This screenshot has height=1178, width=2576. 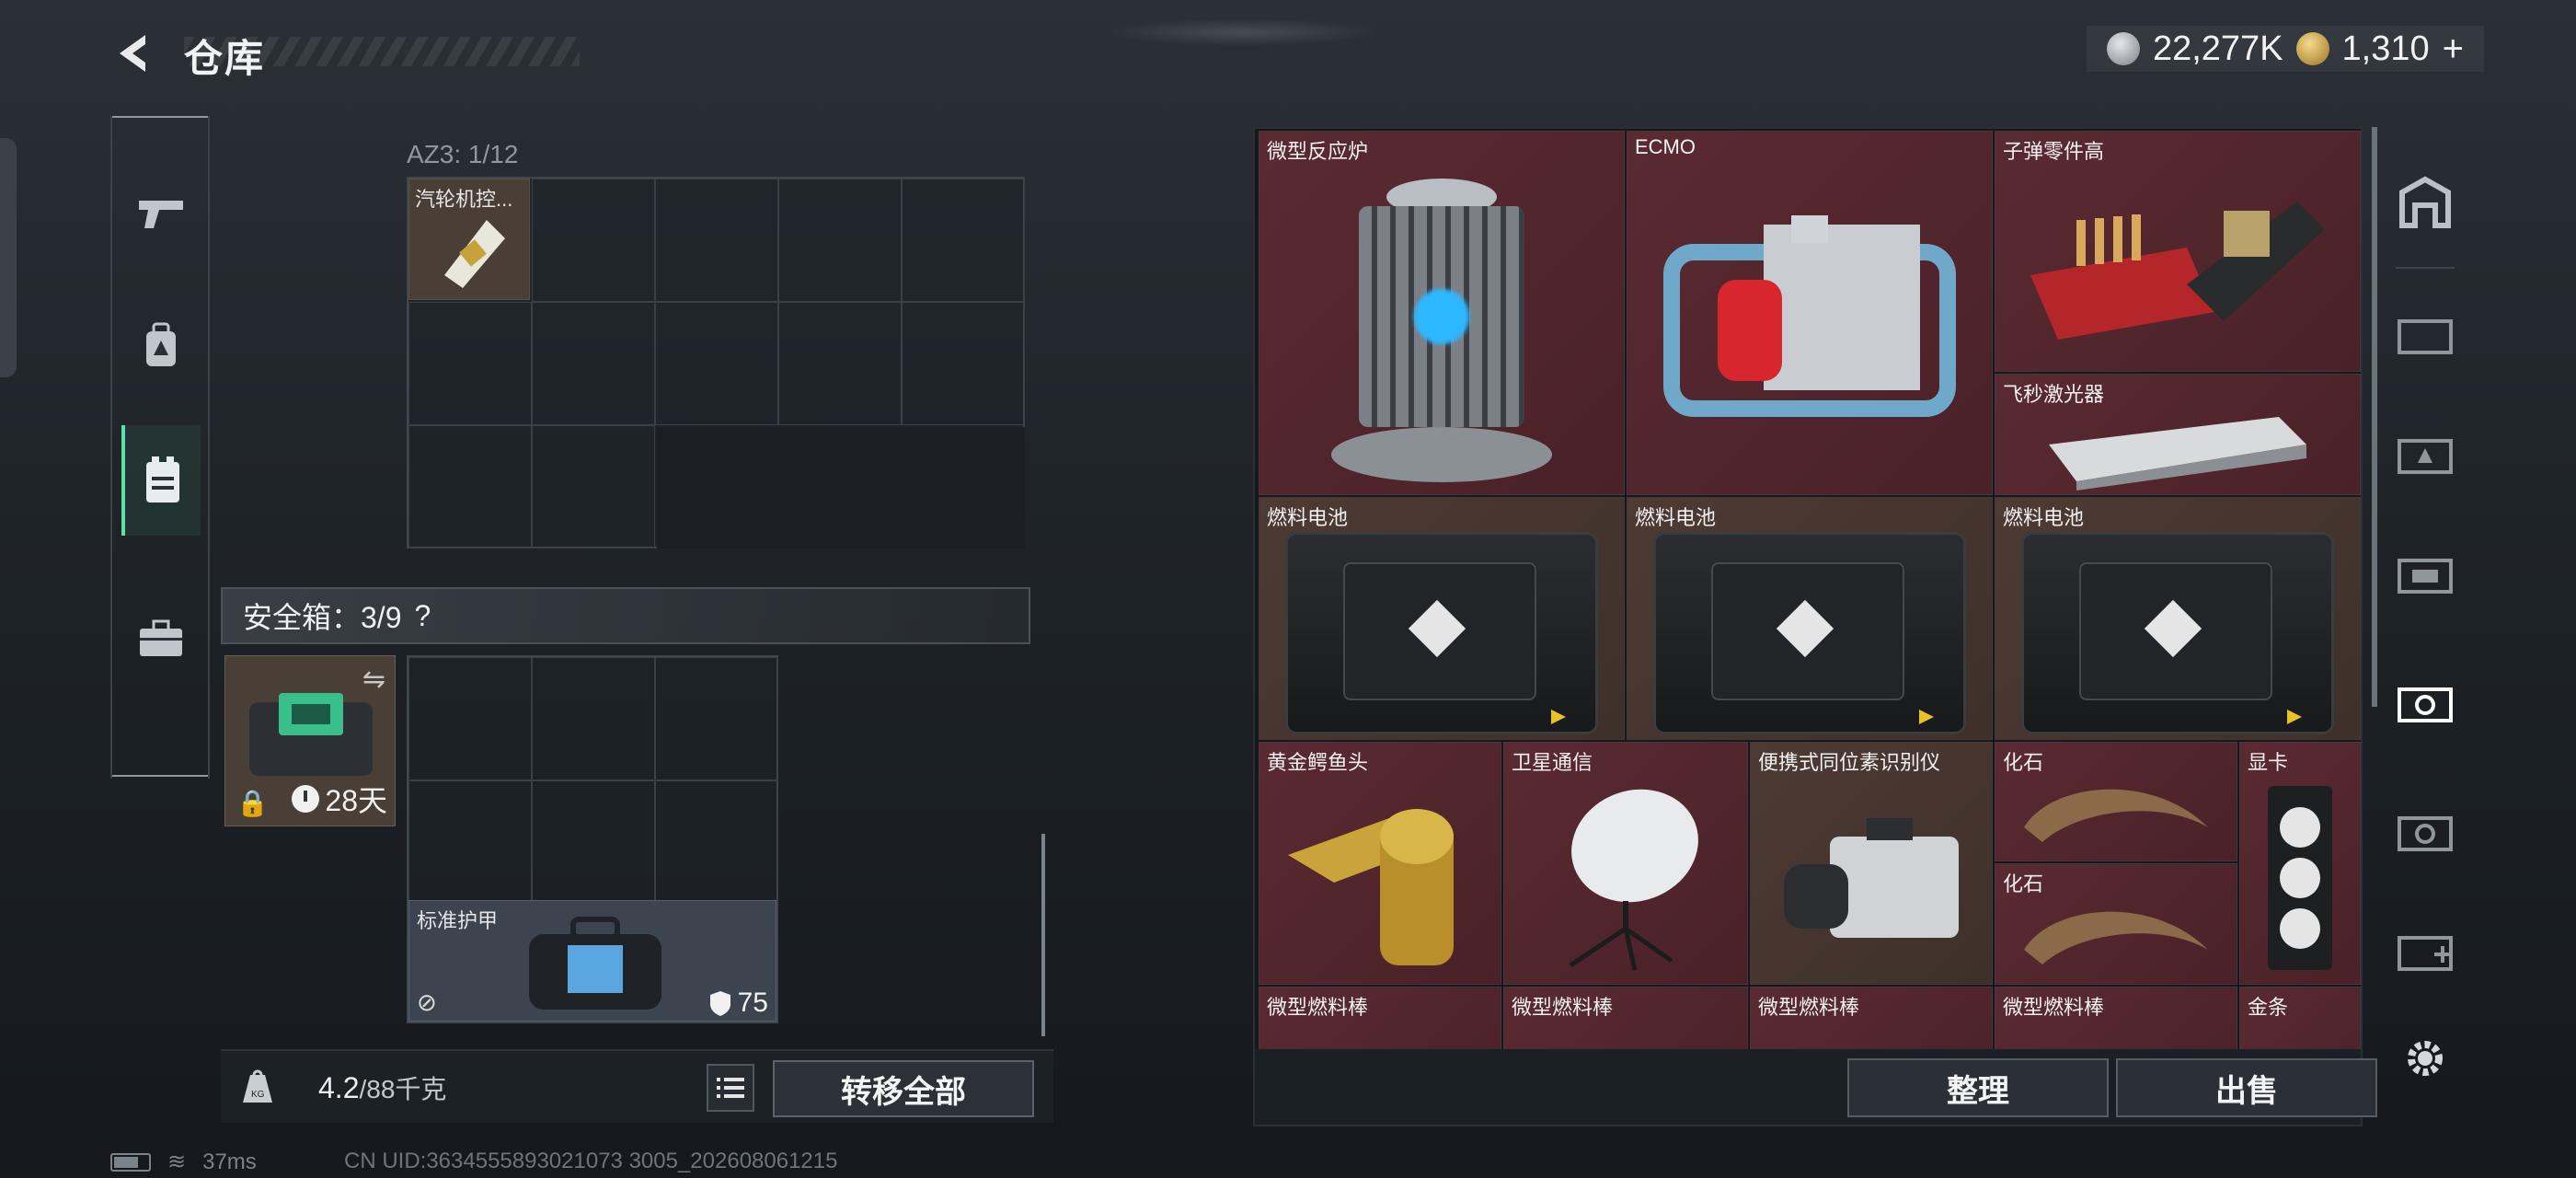 What do you see at coordinates (8, 257) in the screenshot?
I see `screen-edge-tab` at bounding box center [8, 257].